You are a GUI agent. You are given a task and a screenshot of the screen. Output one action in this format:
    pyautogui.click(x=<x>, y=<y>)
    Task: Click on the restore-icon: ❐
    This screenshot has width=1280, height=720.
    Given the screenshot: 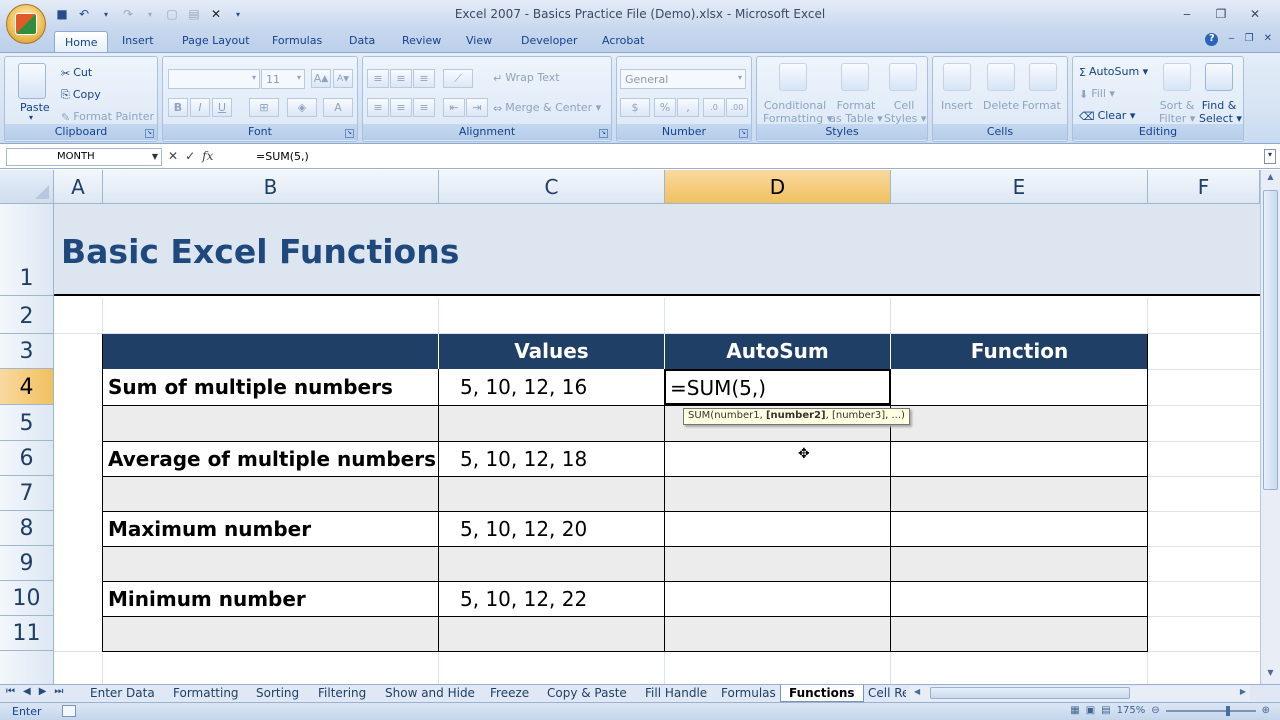 What is the action you would take?
    pyautogui.click(x=1221, y=14)
    